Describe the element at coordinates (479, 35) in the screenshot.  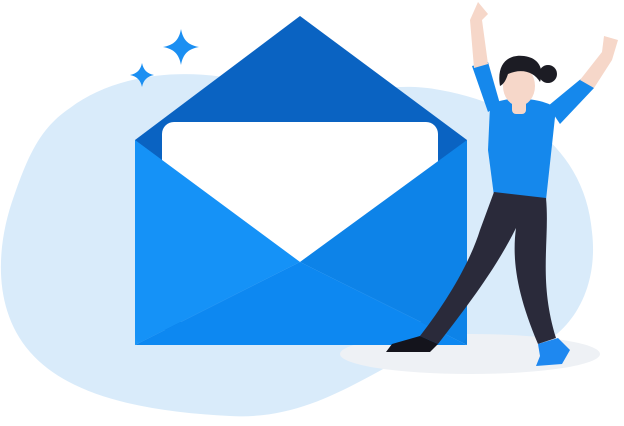
I see `person-hand-left` at that location.